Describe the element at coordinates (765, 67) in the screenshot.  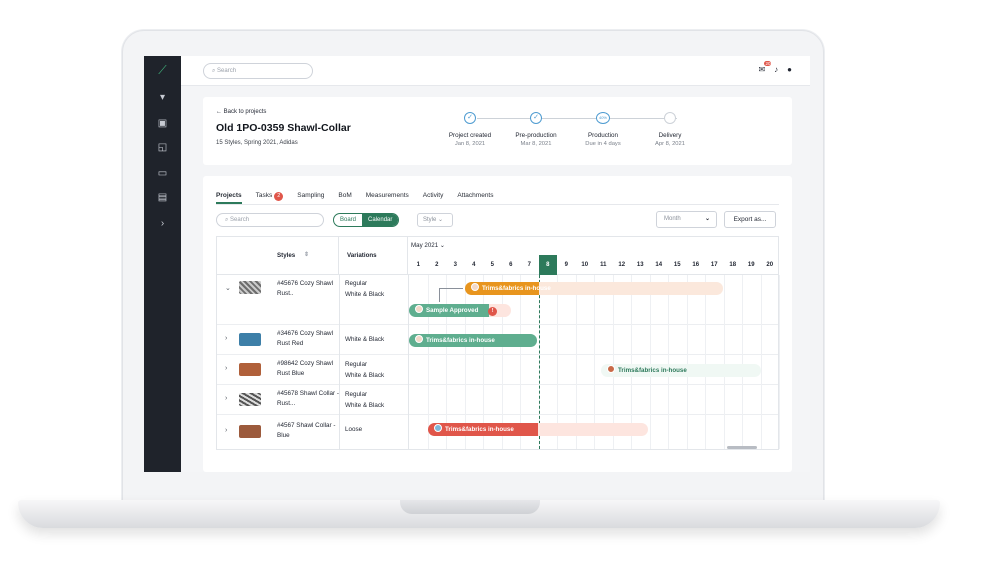
I see `mail-icon: ✉ 20` at that location.